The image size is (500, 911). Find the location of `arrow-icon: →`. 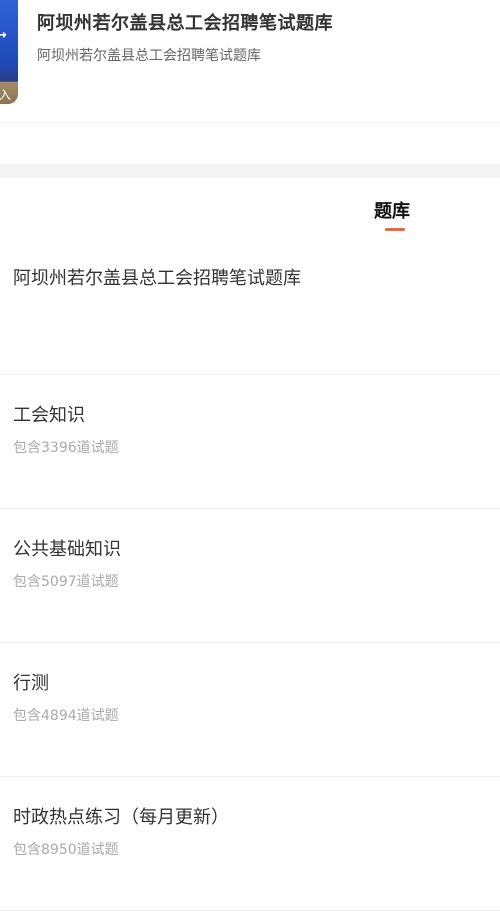

arrow-icon: → is located at coordinates (3, 35).